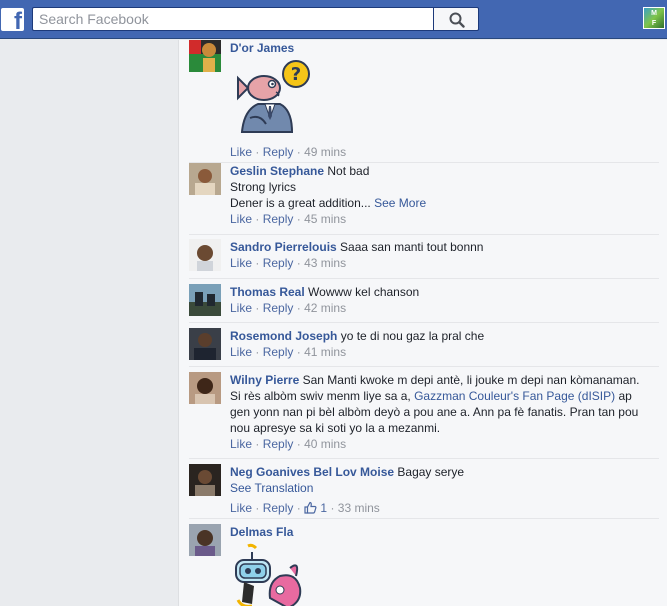  What do you see at coordinates (442, 152) in the screenshot?
I see `comment-actions: Like · Reply · 49 mins` at bounding box center [442, 152].